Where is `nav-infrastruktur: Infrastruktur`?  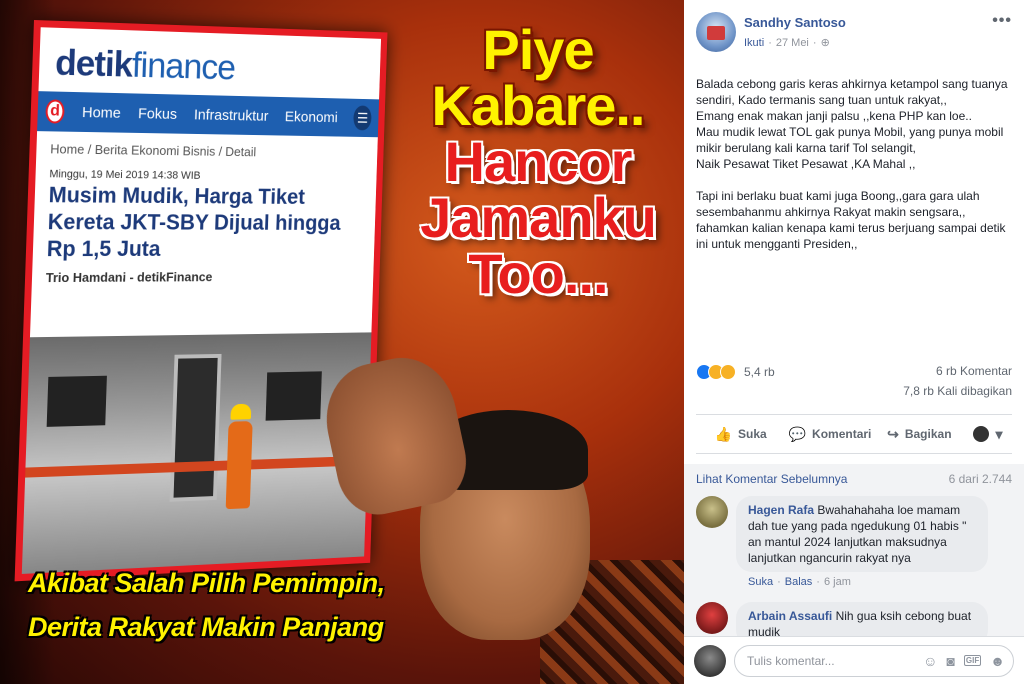 nav-infrastruktur: Infrastruktur is located at coordinates (231, 115).